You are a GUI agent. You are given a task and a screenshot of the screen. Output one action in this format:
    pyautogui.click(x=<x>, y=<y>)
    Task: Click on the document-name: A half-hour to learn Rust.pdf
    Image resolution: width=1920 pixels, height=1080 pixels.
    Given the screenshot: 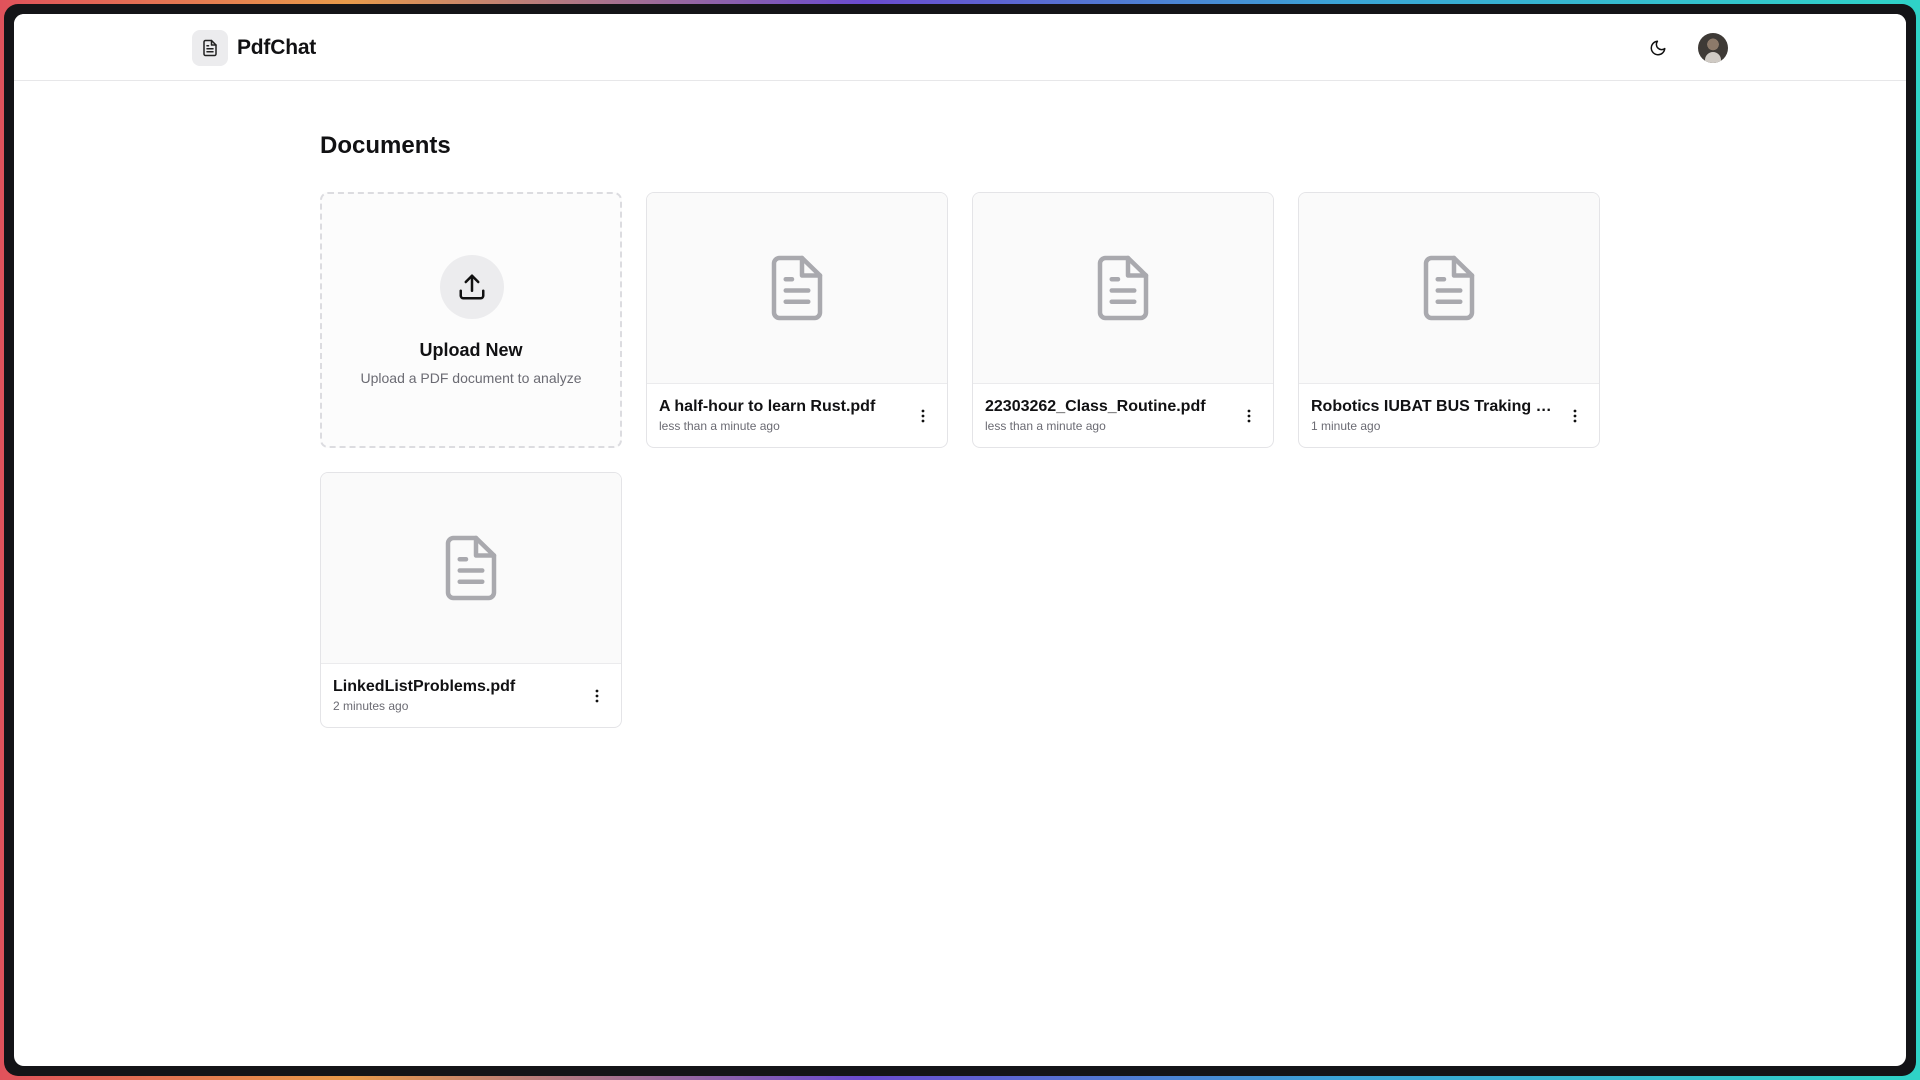 What is the action you would take?
    pyautogui.click(x=767, y=406)
    